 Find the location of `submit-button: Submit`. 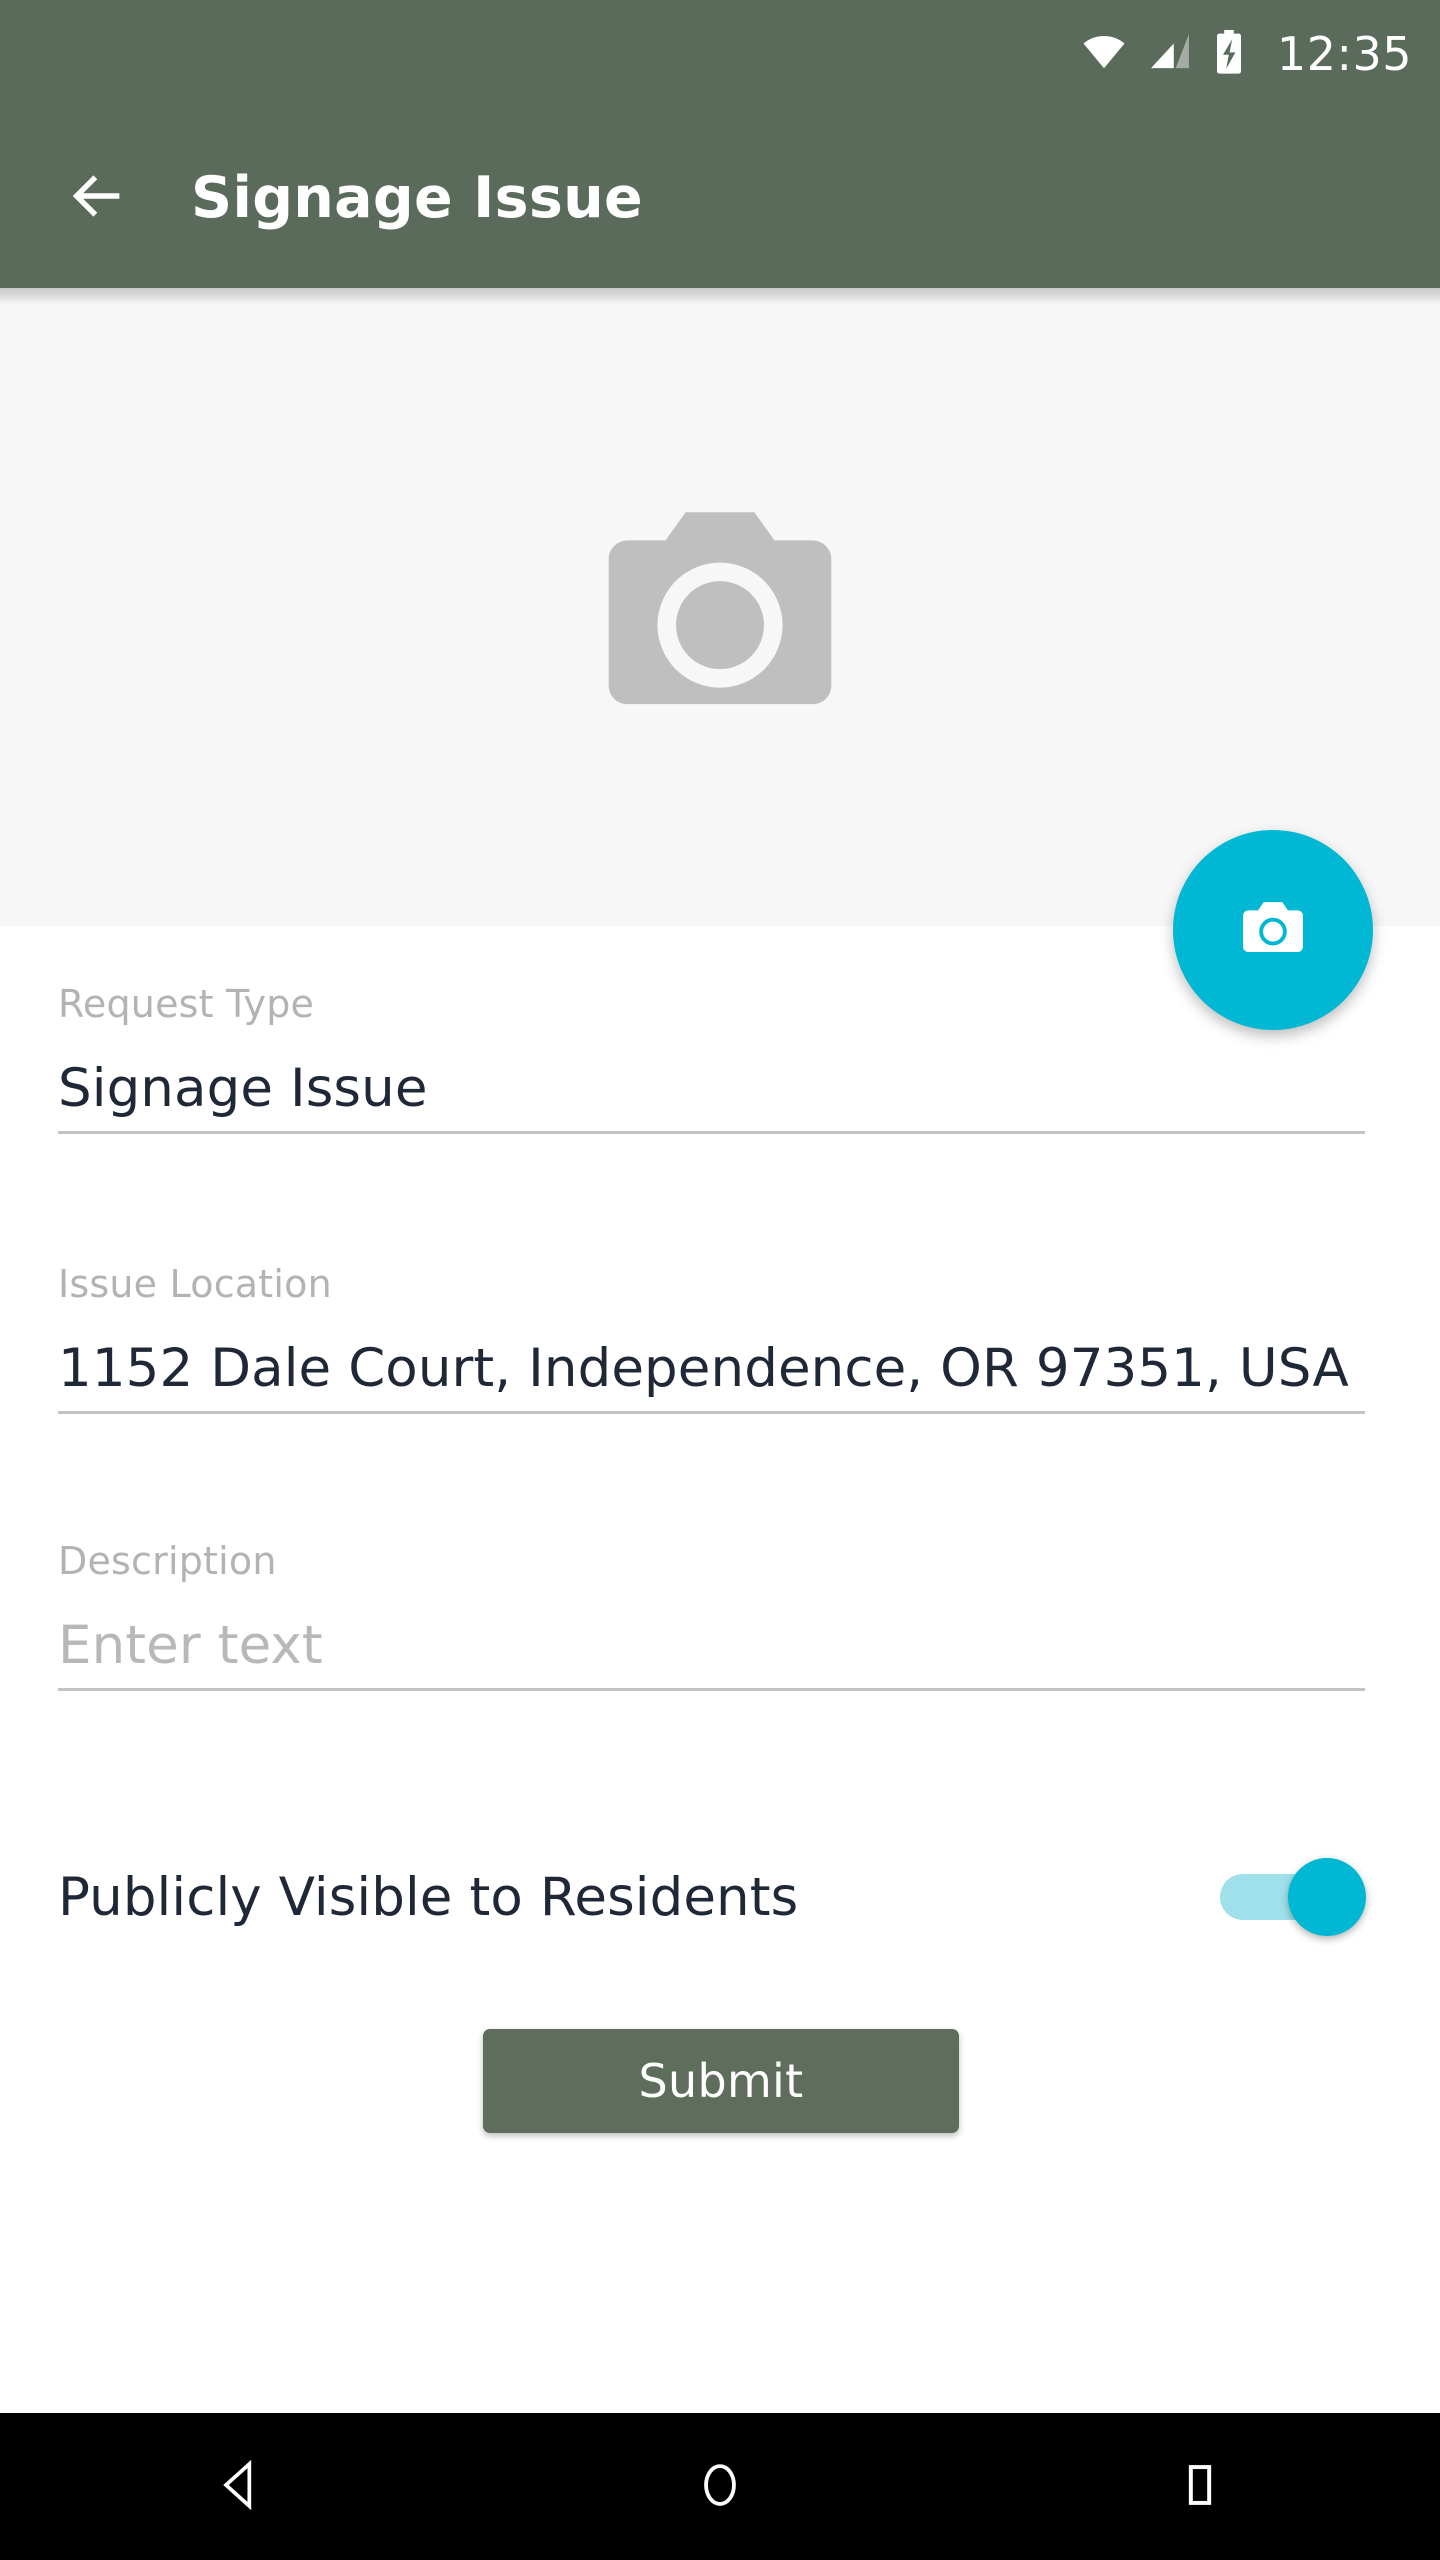

submit-button: Submit is located at coordinates (721, 2081).